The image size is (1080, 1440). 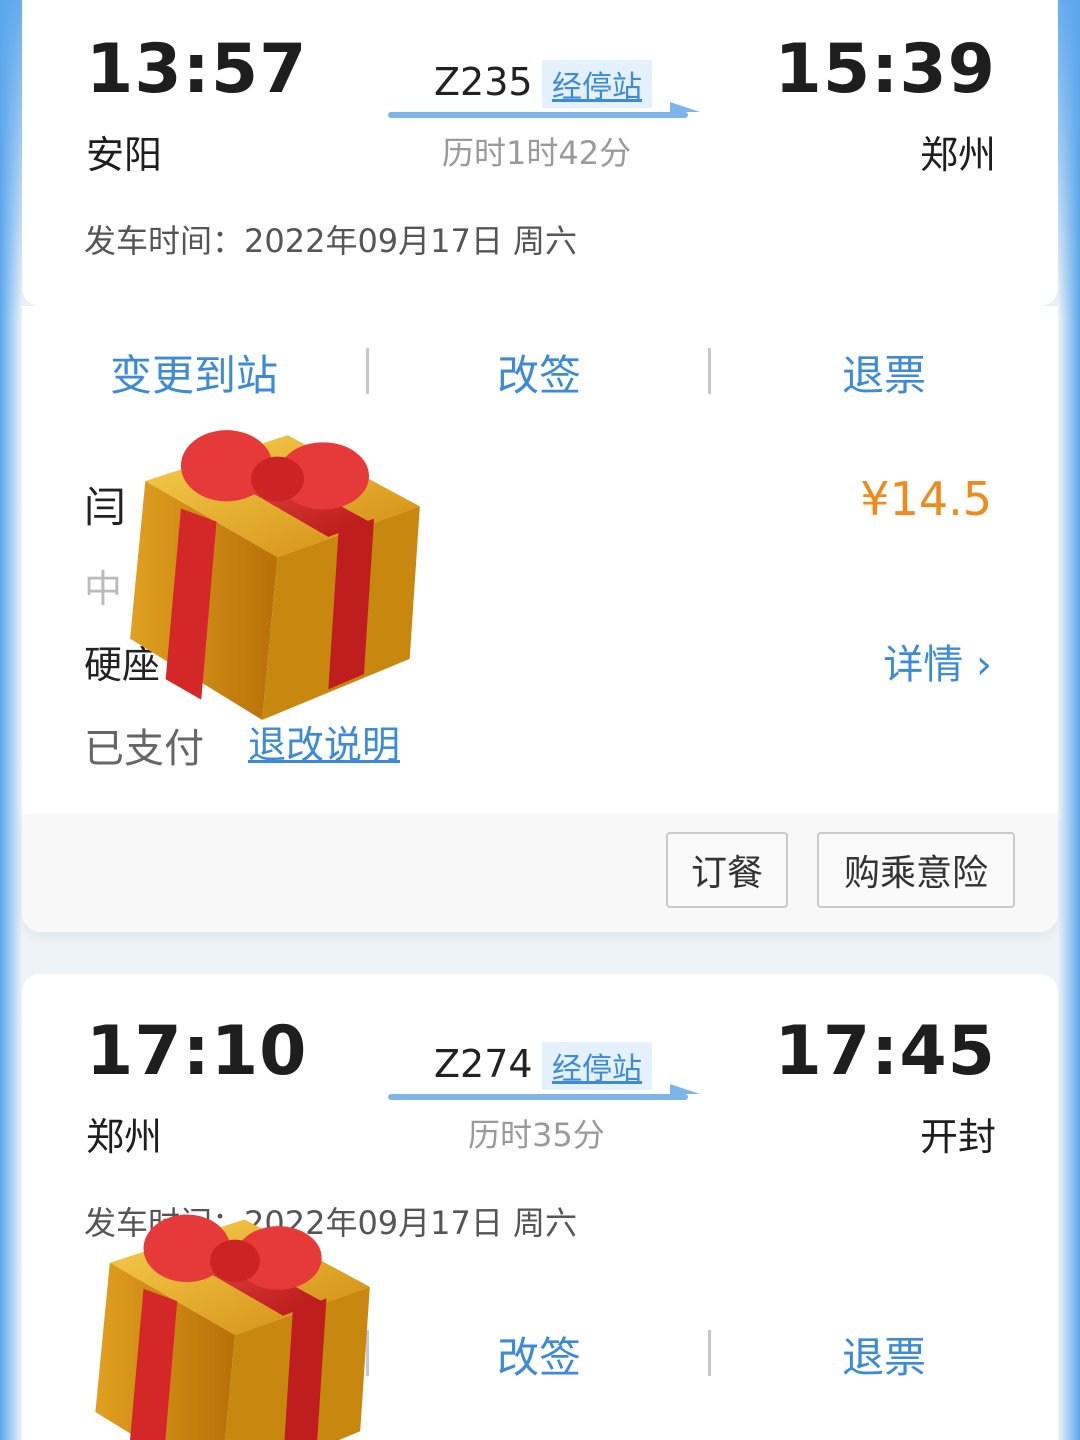 What do you see at coordinates (957, 155) in the screenshot?
I see `arrive-city: 郑州` at bounding box center [957, 155].